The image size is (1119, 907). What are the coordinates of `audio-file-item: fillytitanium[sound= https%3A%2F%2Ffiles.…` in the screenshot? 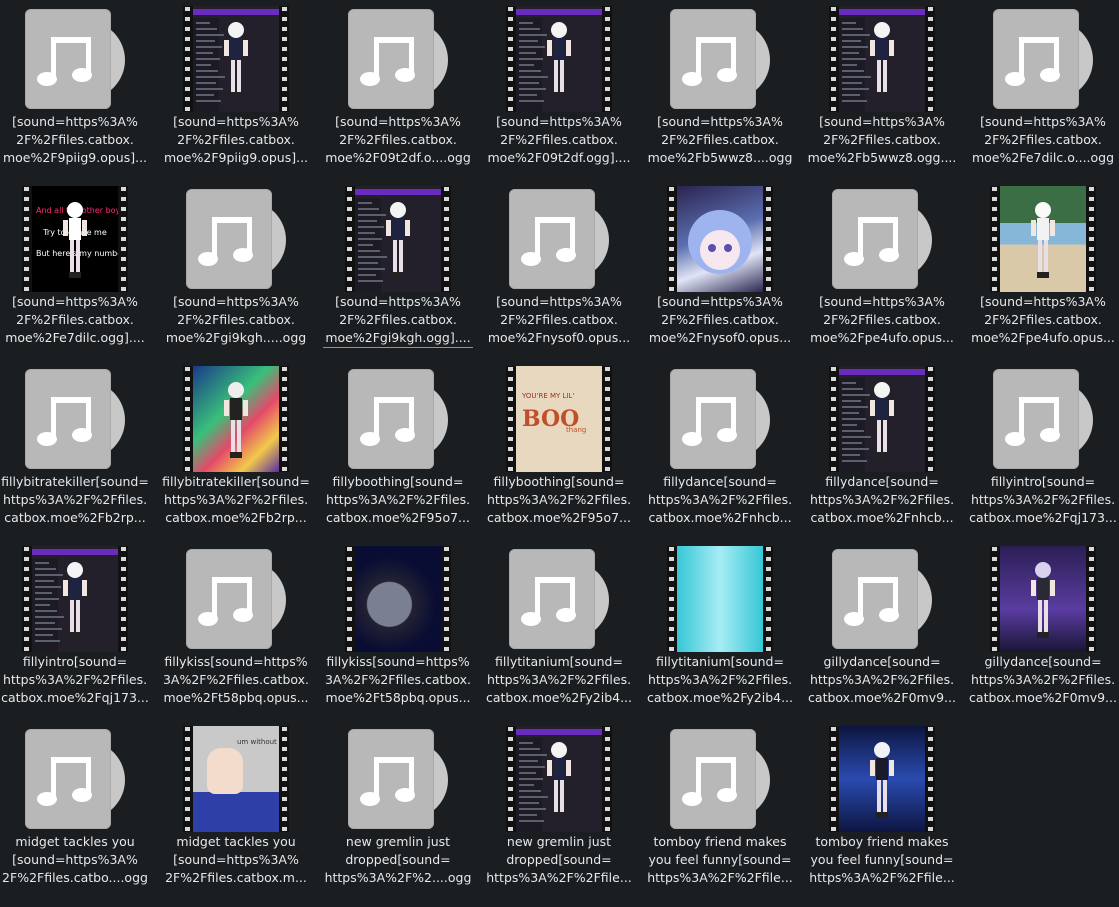 It's located at (559, 625).